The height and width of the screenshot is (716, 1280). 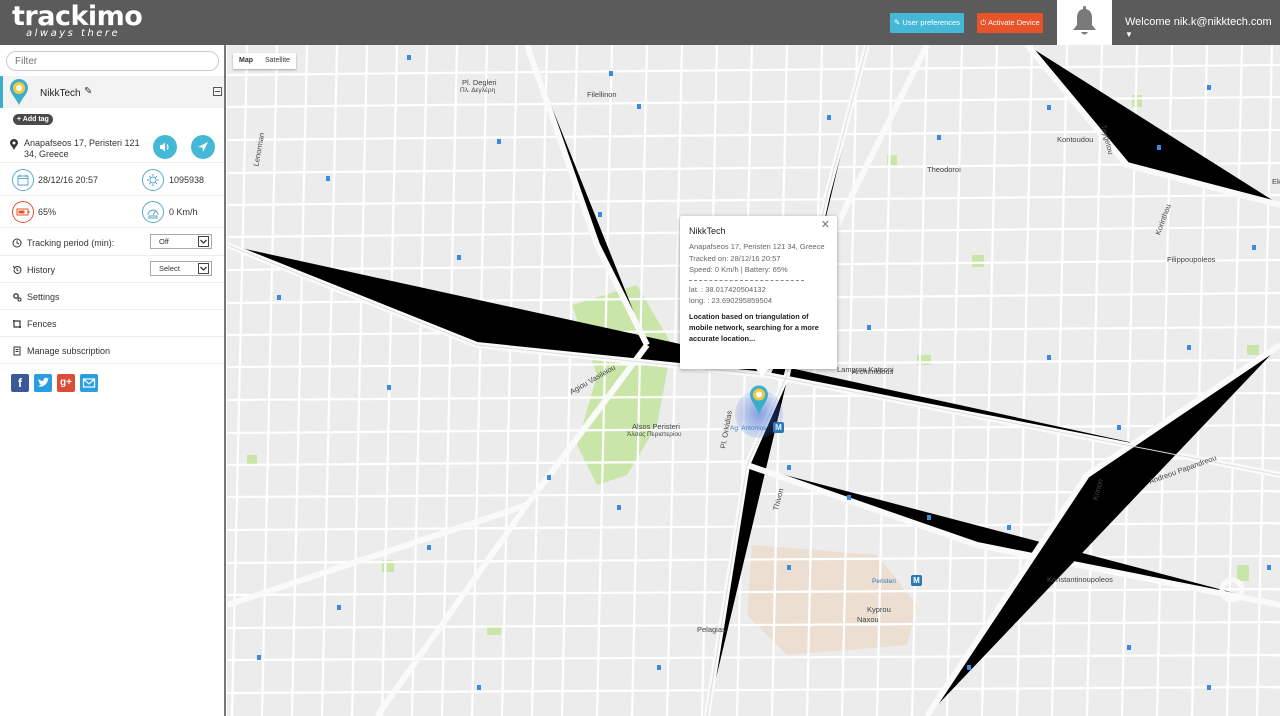 I want to click on popup-tail, so click(x=762, y=373).